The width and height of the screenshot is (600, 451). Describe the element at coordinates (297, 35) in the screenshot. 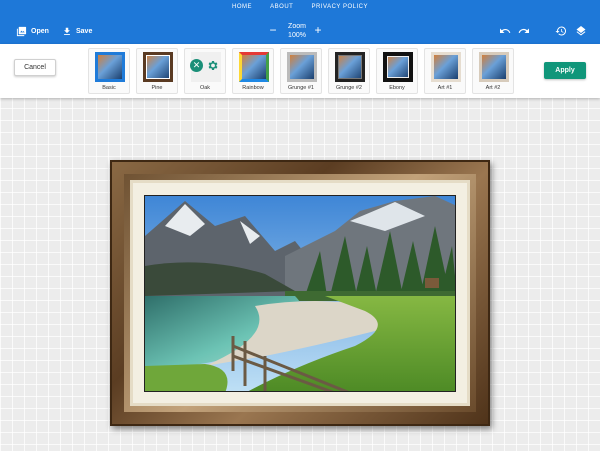

I see `zoom-value: 100%` at that location.